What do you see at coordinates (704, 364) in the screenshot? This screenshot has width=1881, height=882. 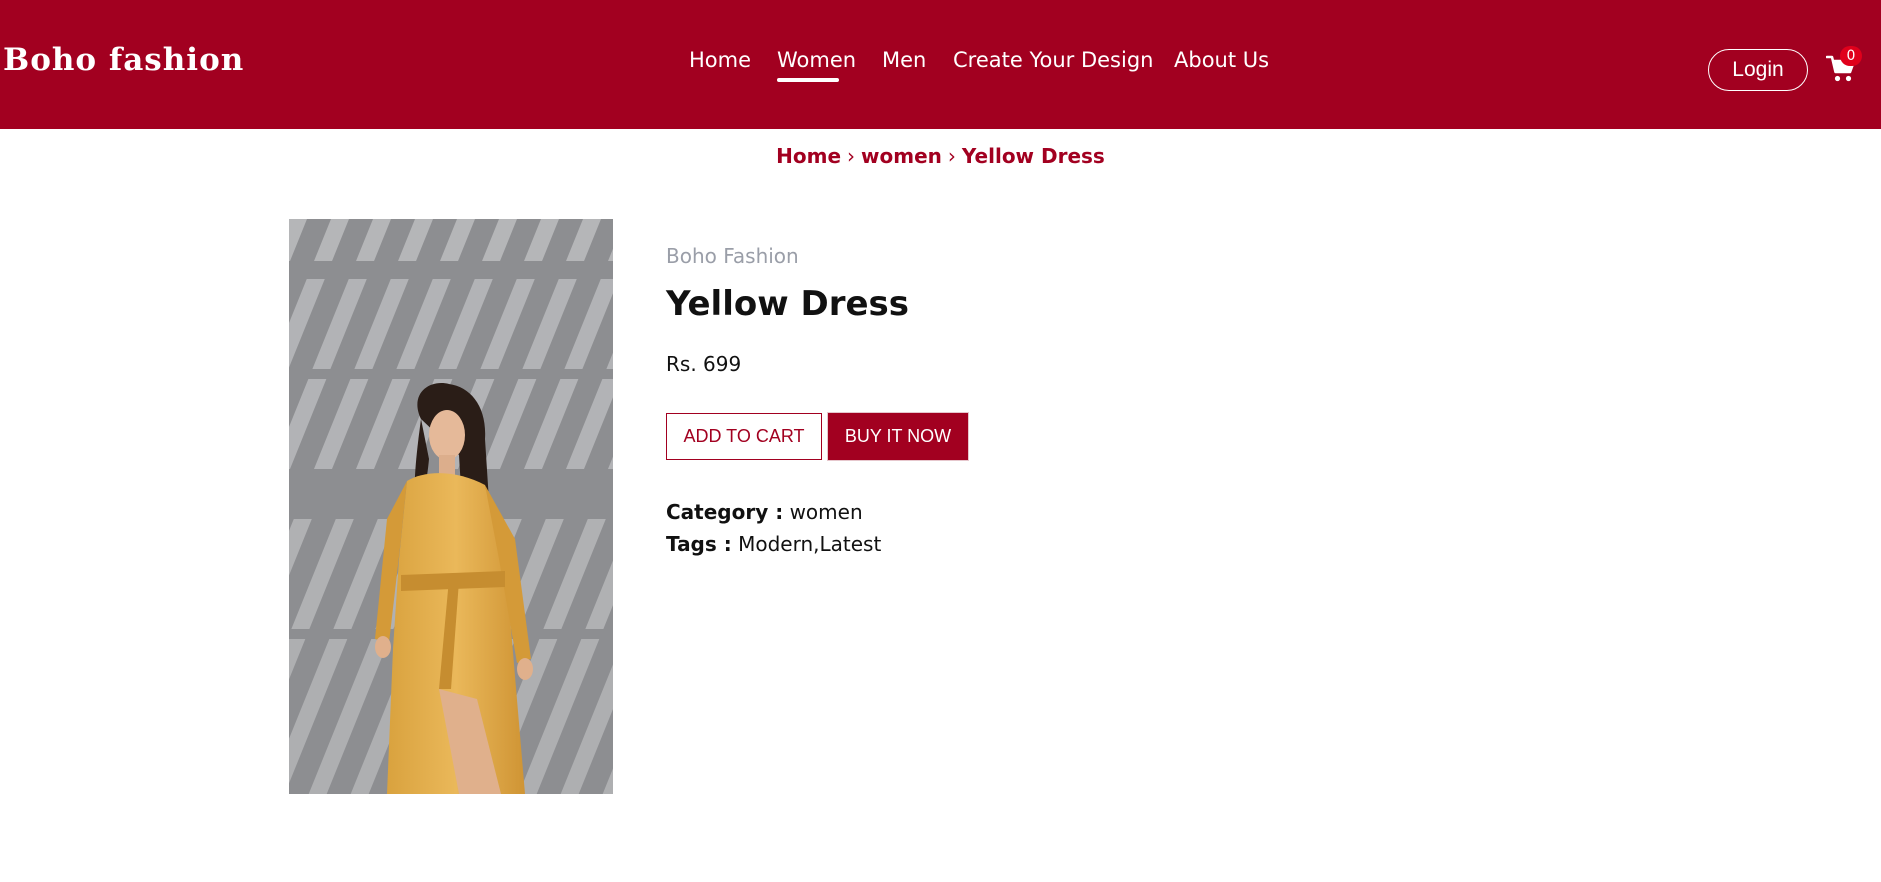 I see `product-price: Rs. 699` at bounding box center [704, 364].